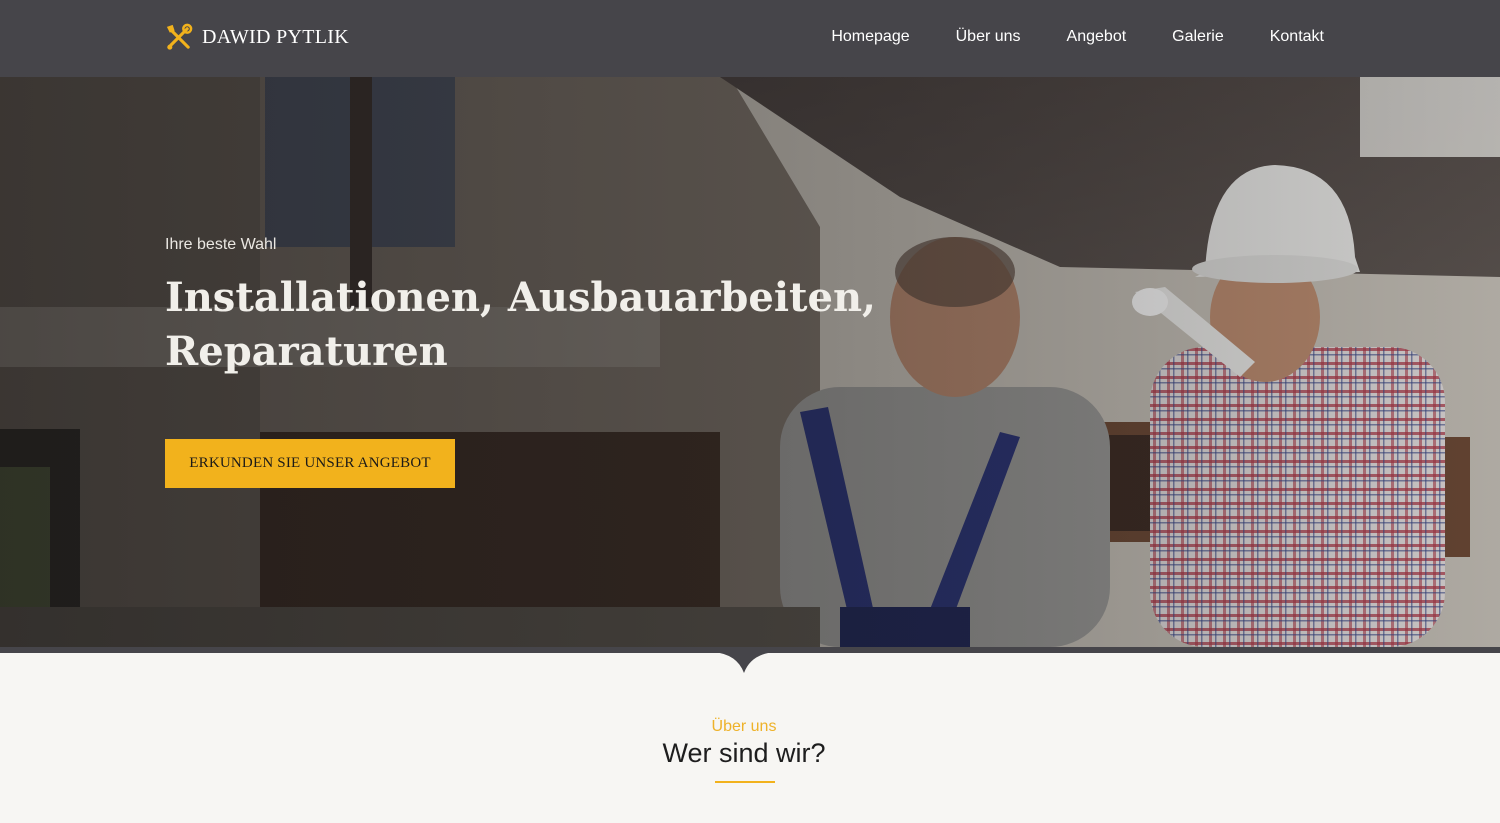 This screenshot has width=1500, height=823. What do you see at coordinates (744, 753) in the screenshot?
I see `about-title: Wer sind wir?` at bounding box center [744, 753].